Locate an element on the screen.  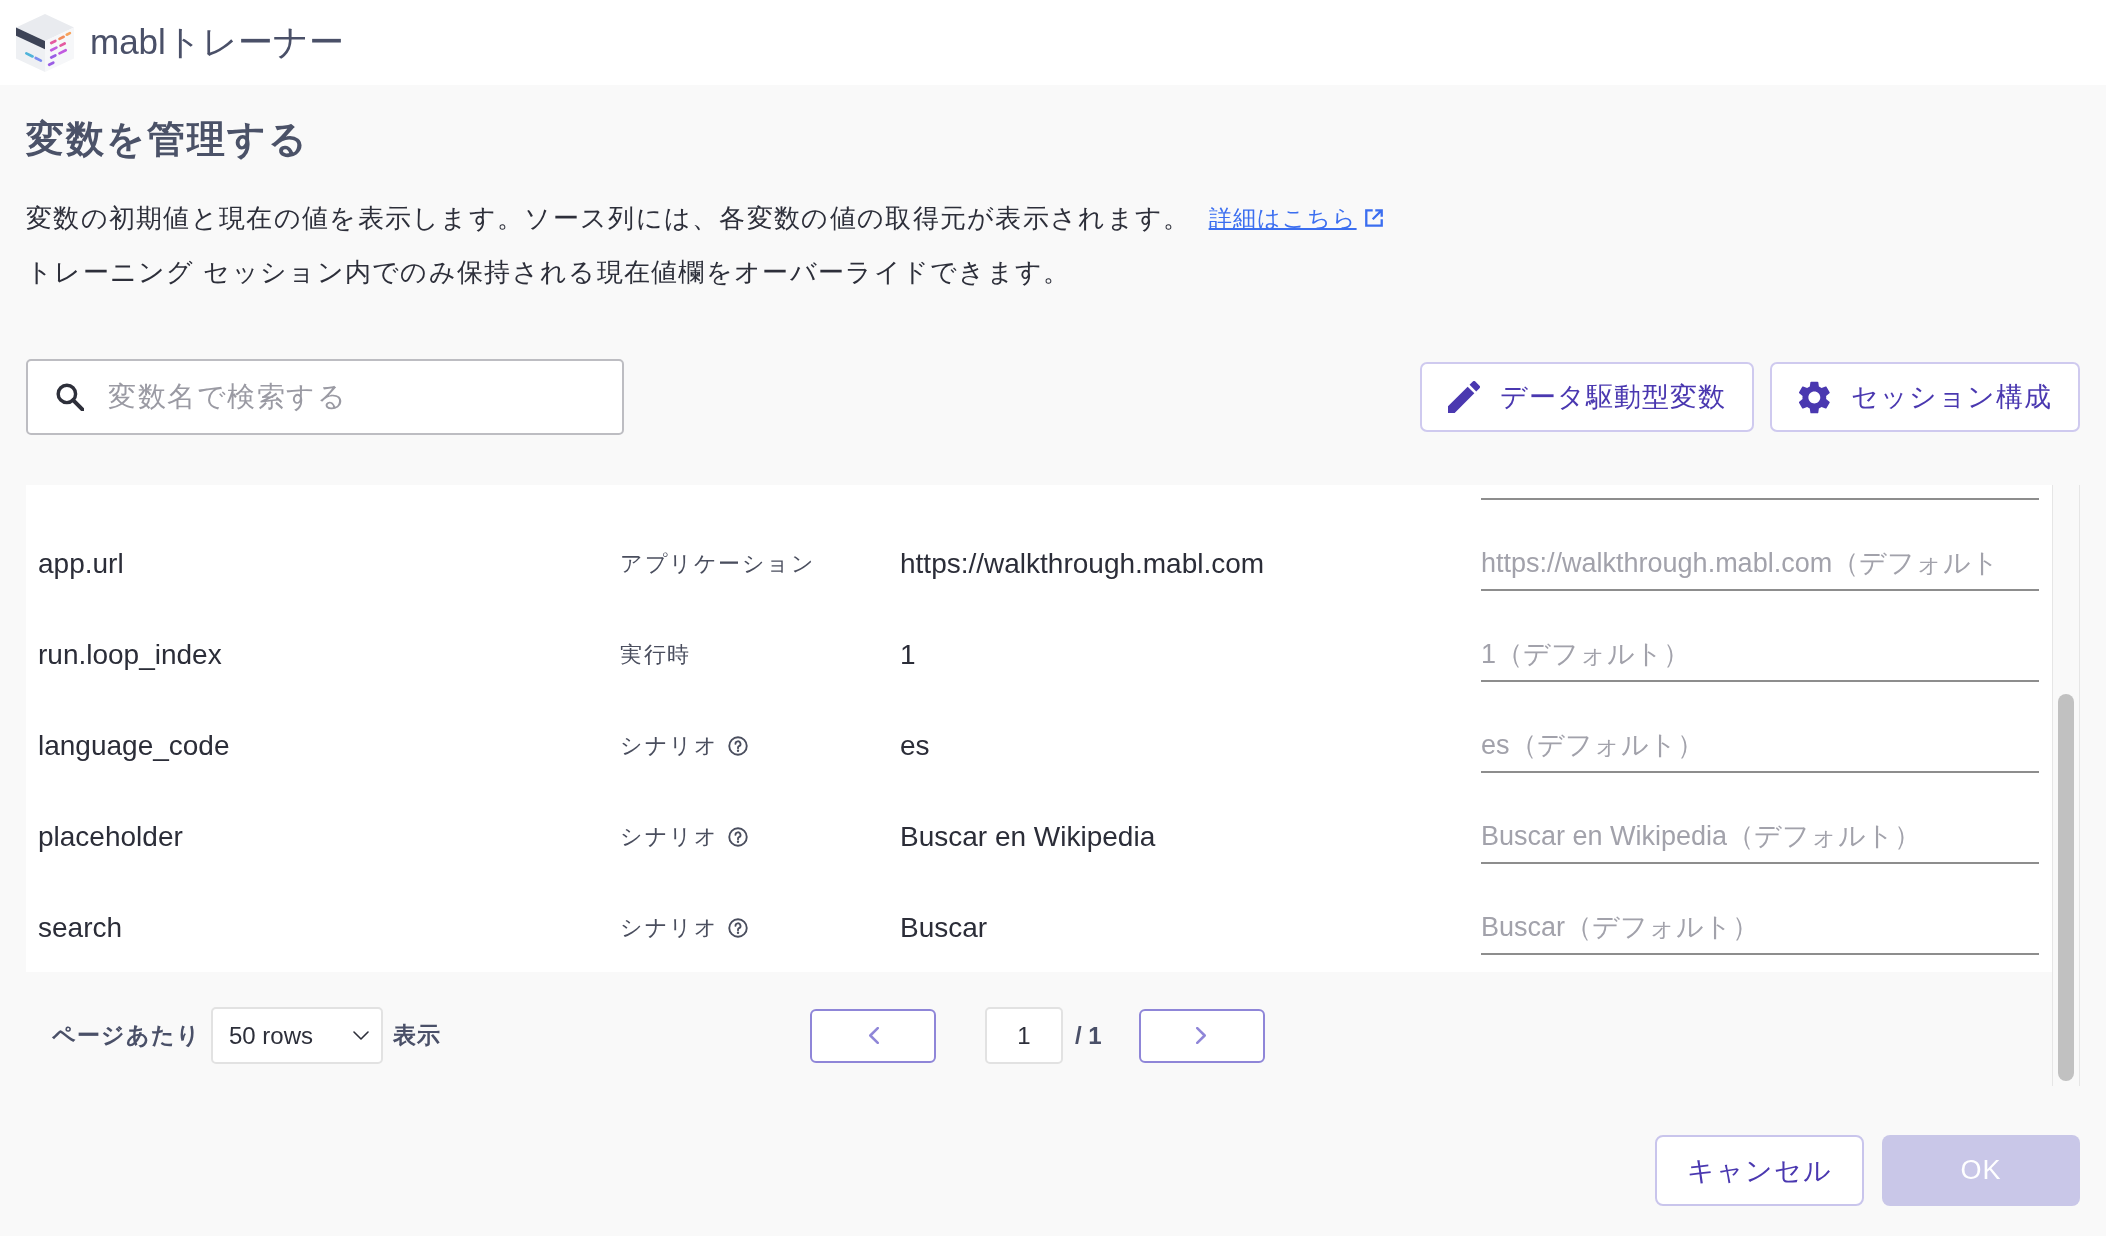
per-page-label: ページあたり is located at coordinates (126, 1035).